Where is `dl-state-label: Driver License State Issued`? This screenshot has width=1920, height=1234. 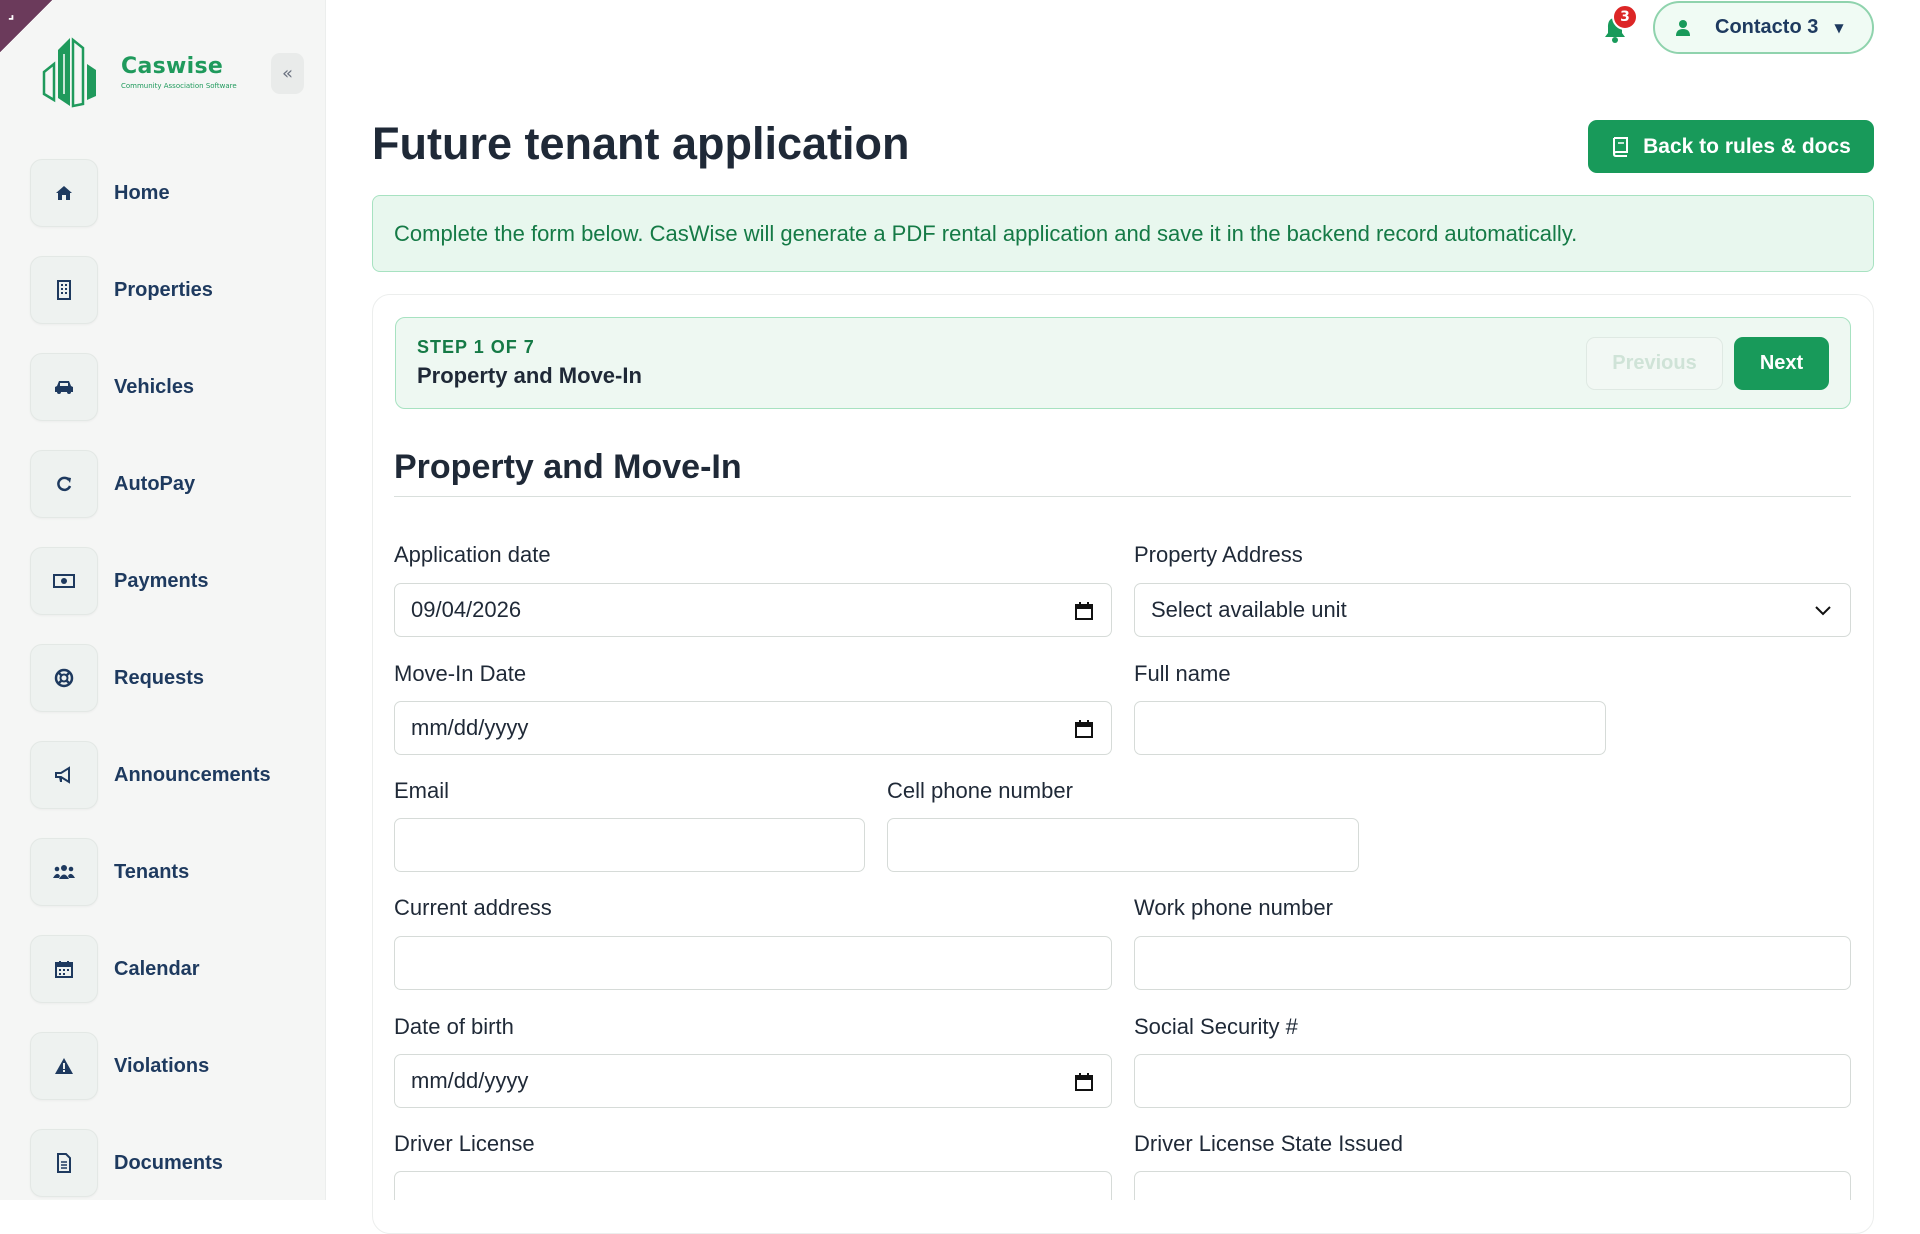 dl-state-label: Driver License State Issued is located at coordinates (1269, 1143).